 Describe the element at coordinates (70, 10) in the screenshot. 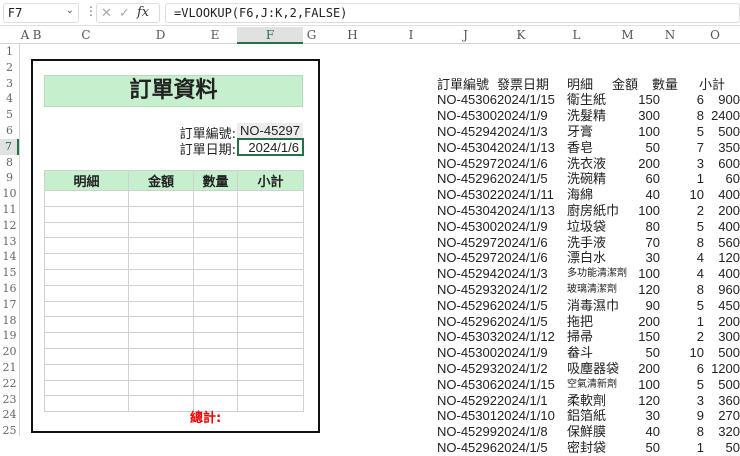

I see `chevron-down-icon: ⌄` at that location.